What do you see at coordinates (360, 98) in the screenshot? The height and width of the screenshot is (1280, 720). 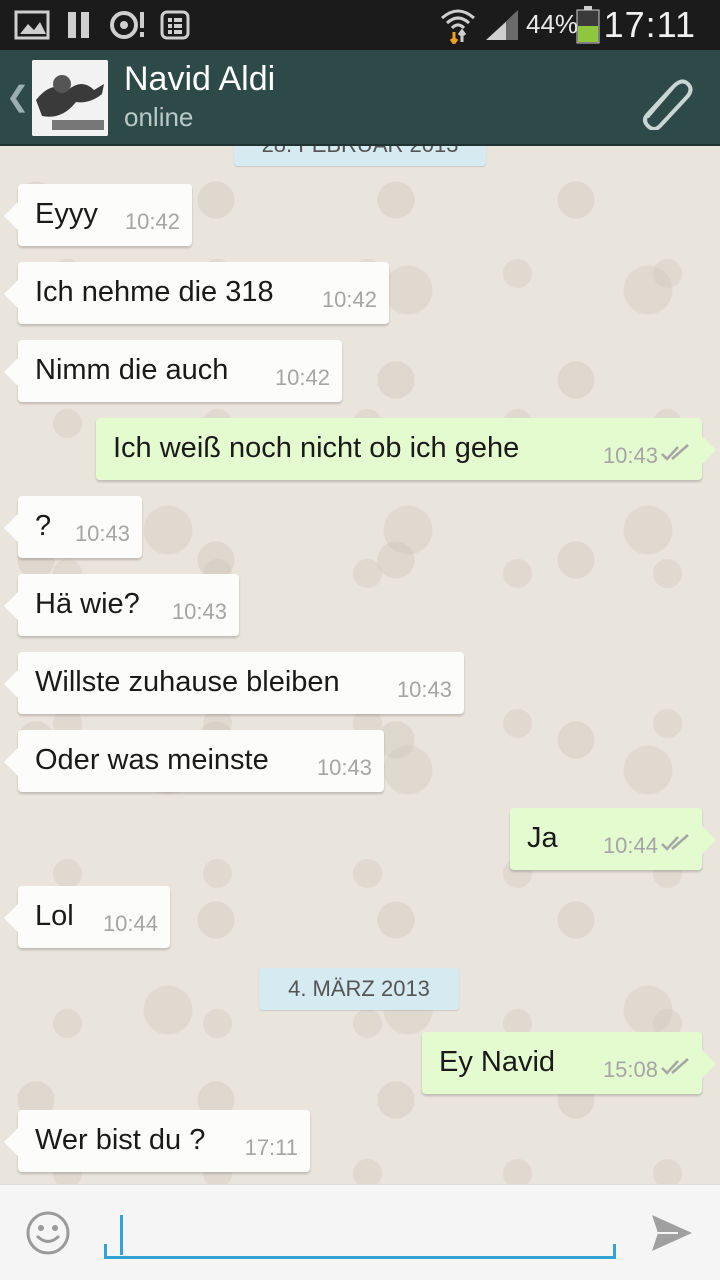 I see `chat-header: ❮ Navid Aldi online` at bounding box center [360, 98].